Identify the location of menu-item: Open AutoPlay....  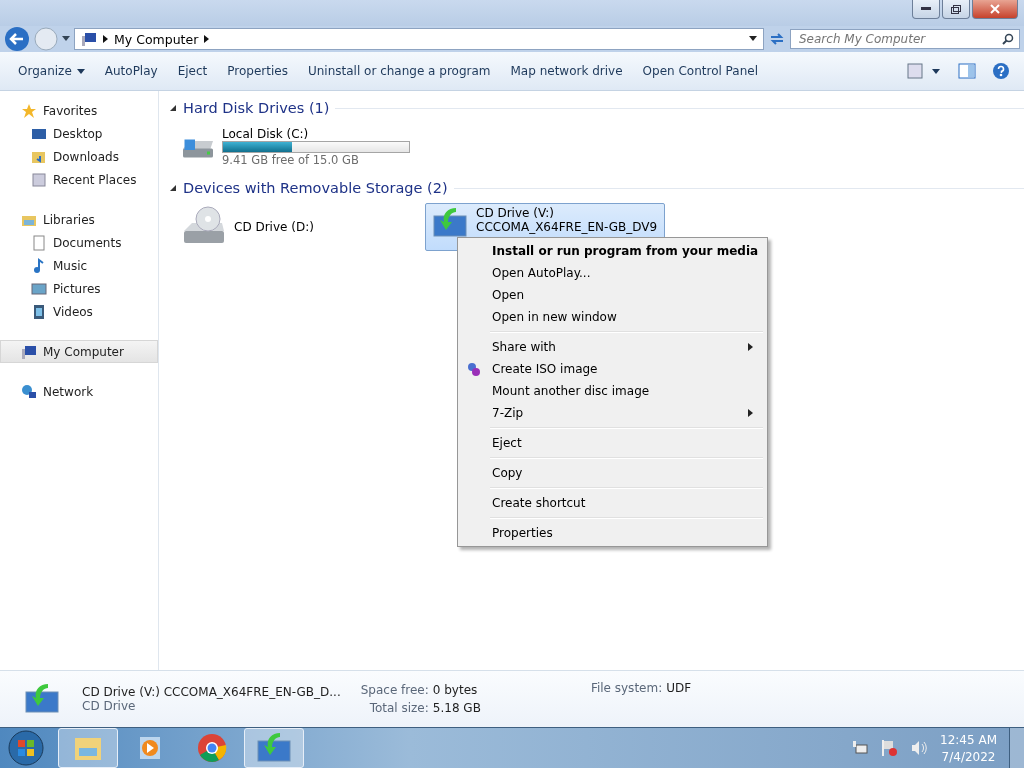
(612, 273).